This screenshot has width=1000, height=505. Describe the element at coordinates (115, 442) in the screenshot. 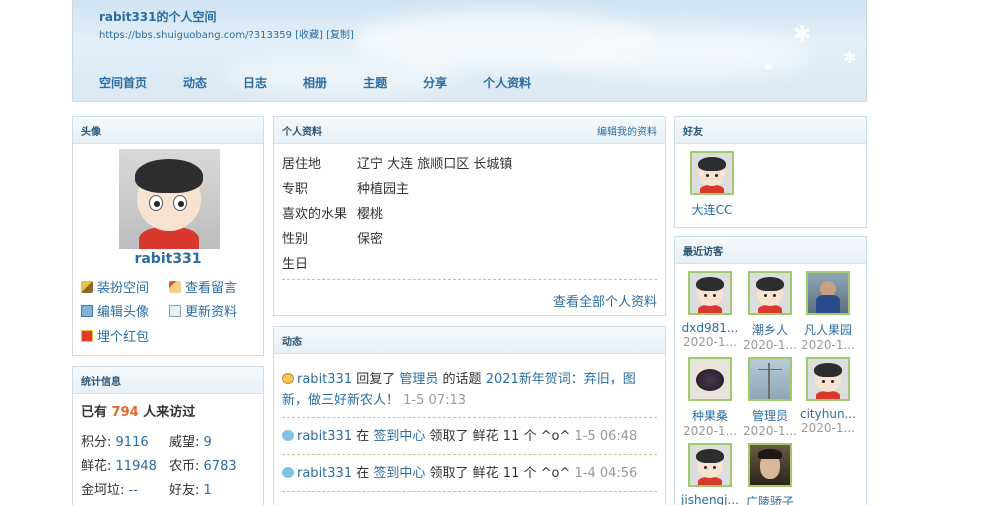

I see `stat-points: 积分: 9116` at that location.